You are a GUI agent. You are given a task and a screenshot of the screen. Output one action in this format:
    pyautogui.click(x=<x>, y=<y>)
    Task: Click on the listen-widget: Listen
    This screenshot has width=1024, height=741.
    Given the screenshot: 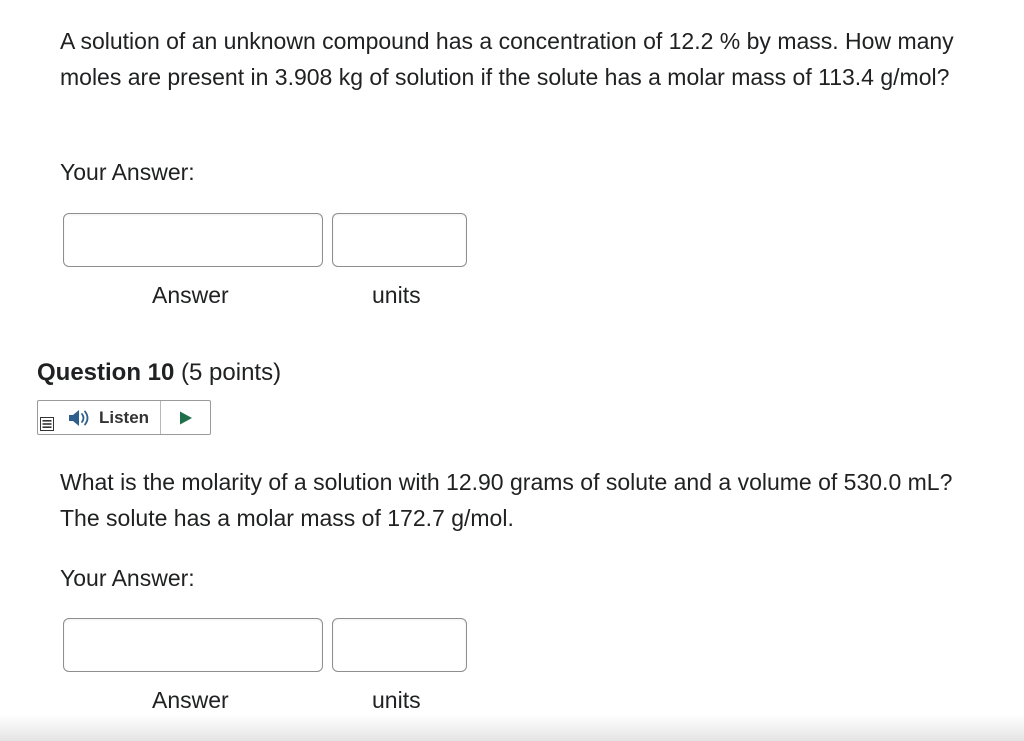 What is the action you would take?
    pyautogui.click(x=124, y=417)
    